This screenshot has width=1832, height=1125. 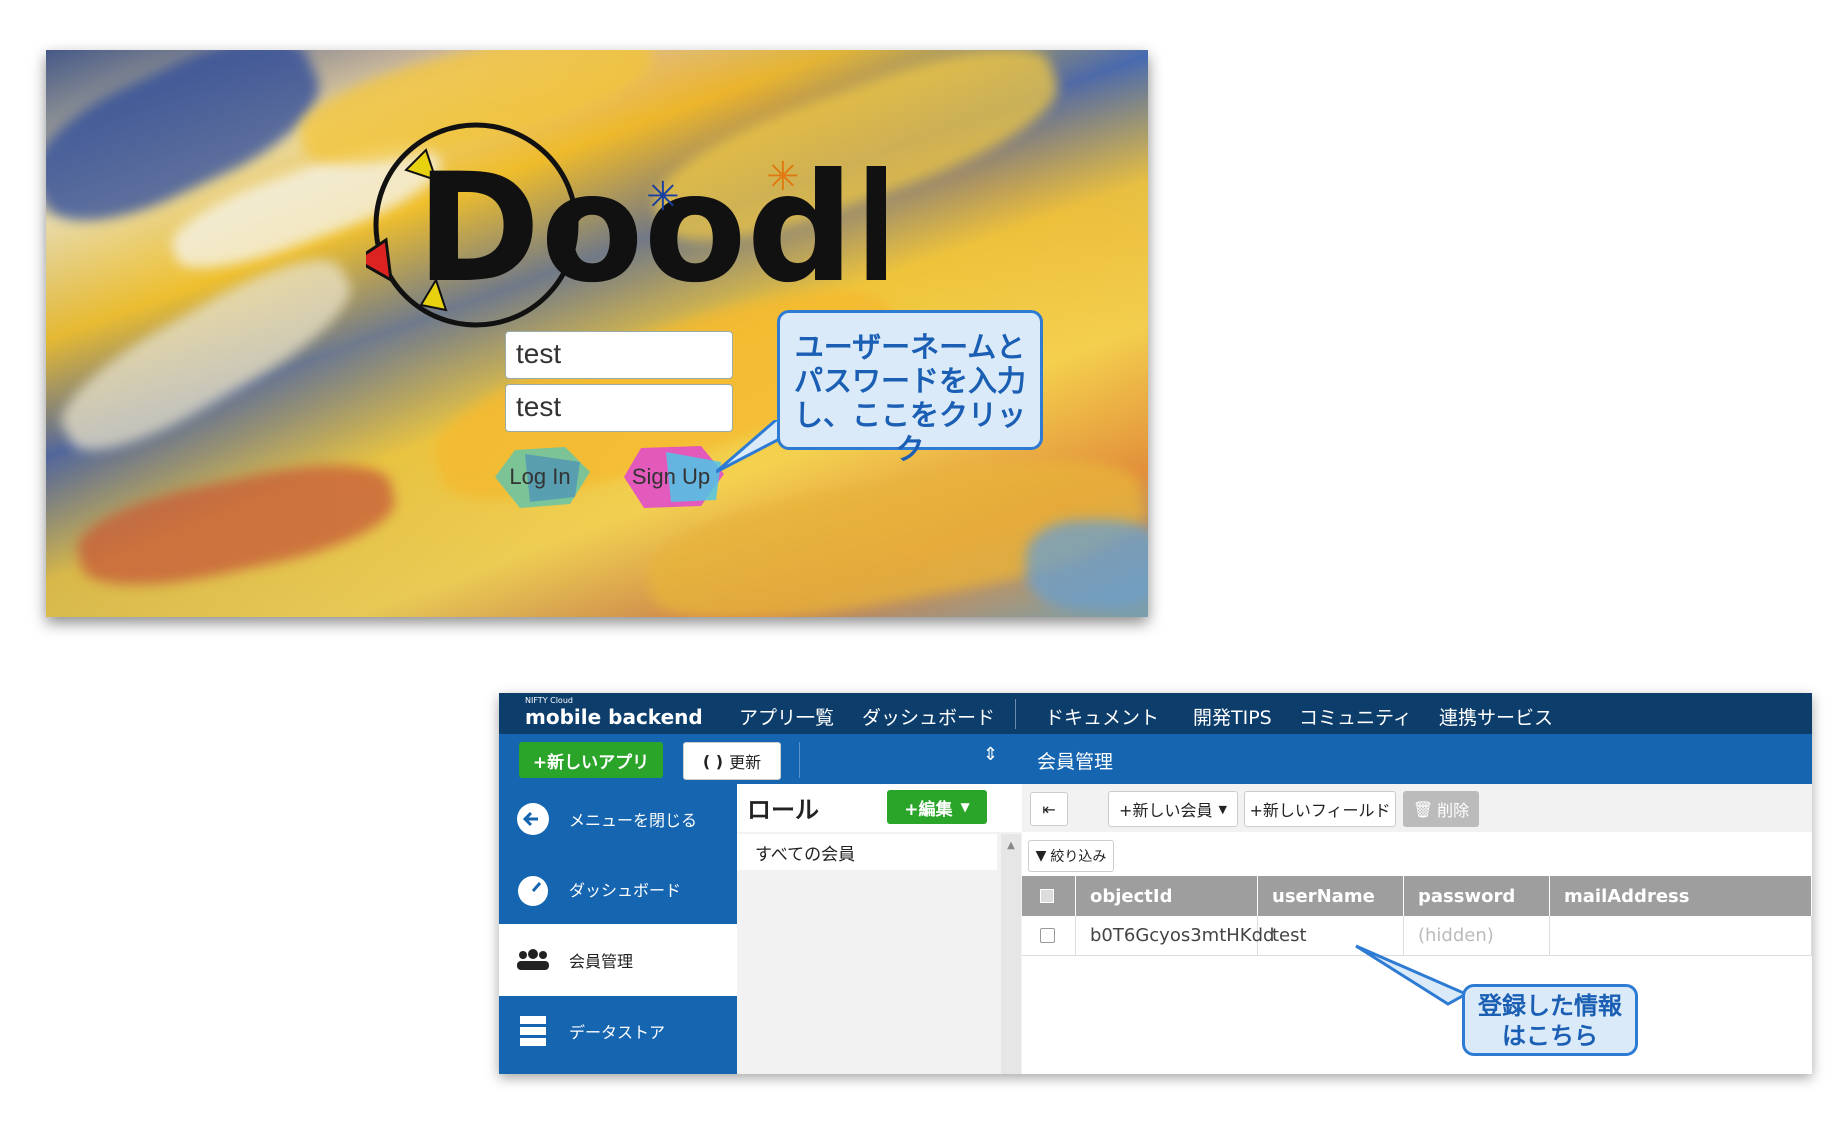 I want to click on table-callout: 登録した情報 はこちら, so click(x=1550, y=1020).